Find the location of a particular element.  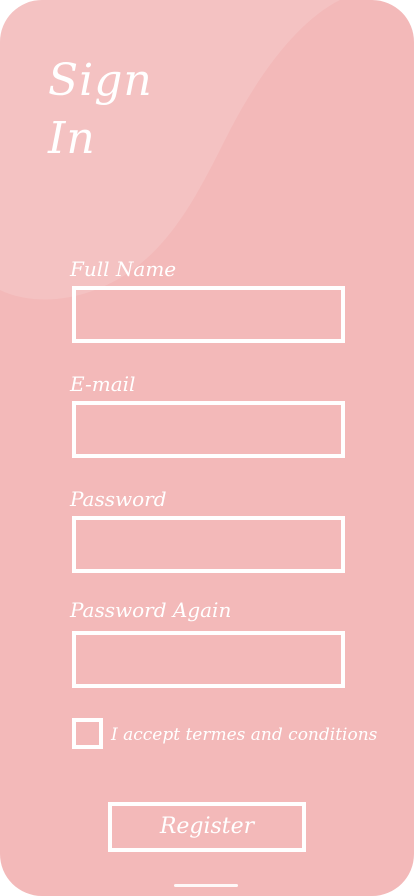

register-button: Register is located at coordinates (207, 827).